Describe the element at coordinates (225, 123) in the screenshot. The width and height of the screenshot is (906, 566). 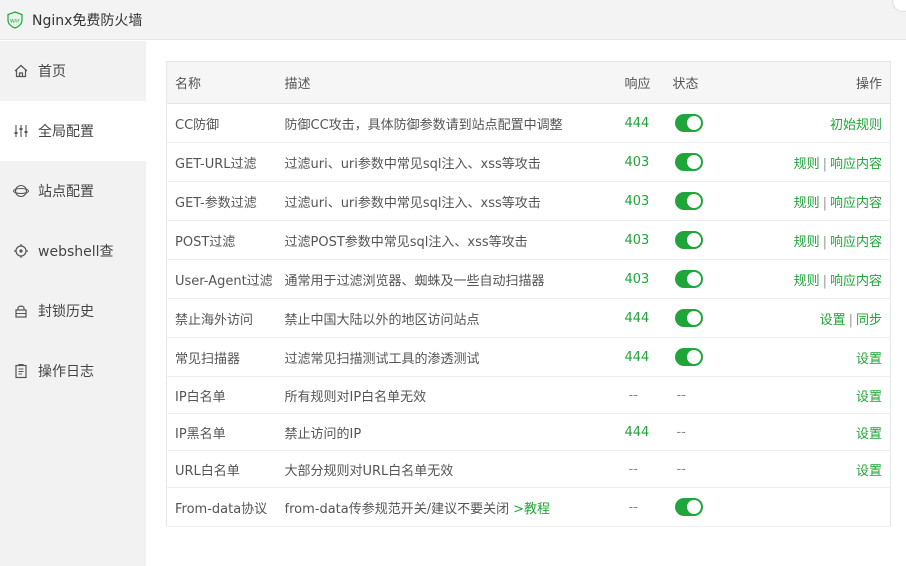
I see `row-name: CC防御` at that location.